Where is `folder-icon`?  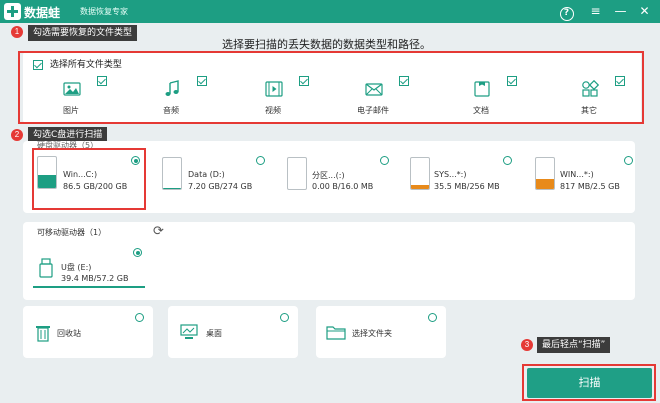
folder-icon is located at coordinates (336, 333).